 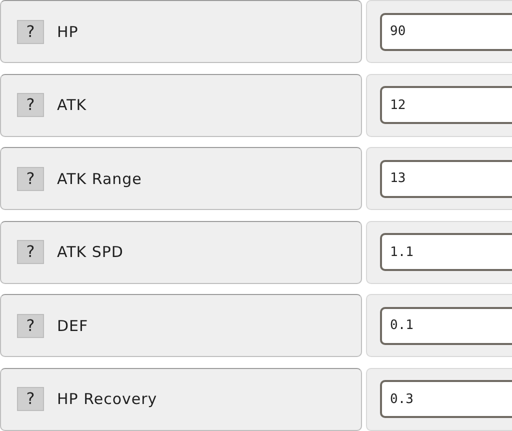 I want to click on input-field: 0.1, so click(x=446, y=325).